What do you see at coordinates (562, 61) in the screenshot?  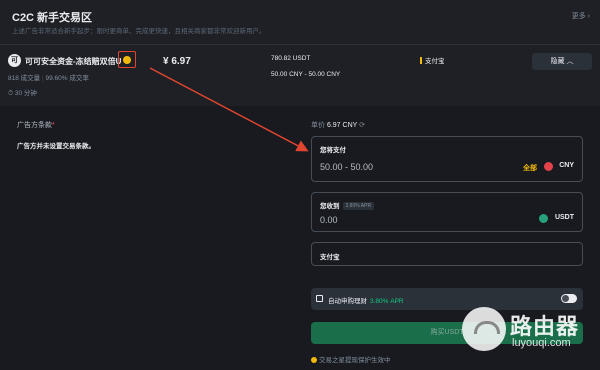 I see `hide-button: 隐藏 ︿` at bounding box center [562, 61].